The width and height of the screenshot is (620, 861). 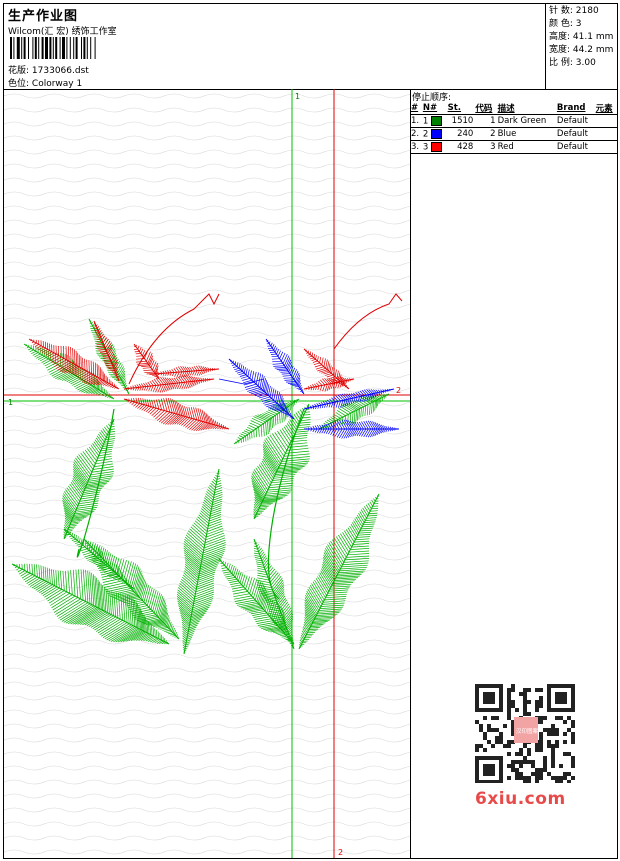 I want to click on watermark-text: 6xiu.com, so click(x=520, y=799).